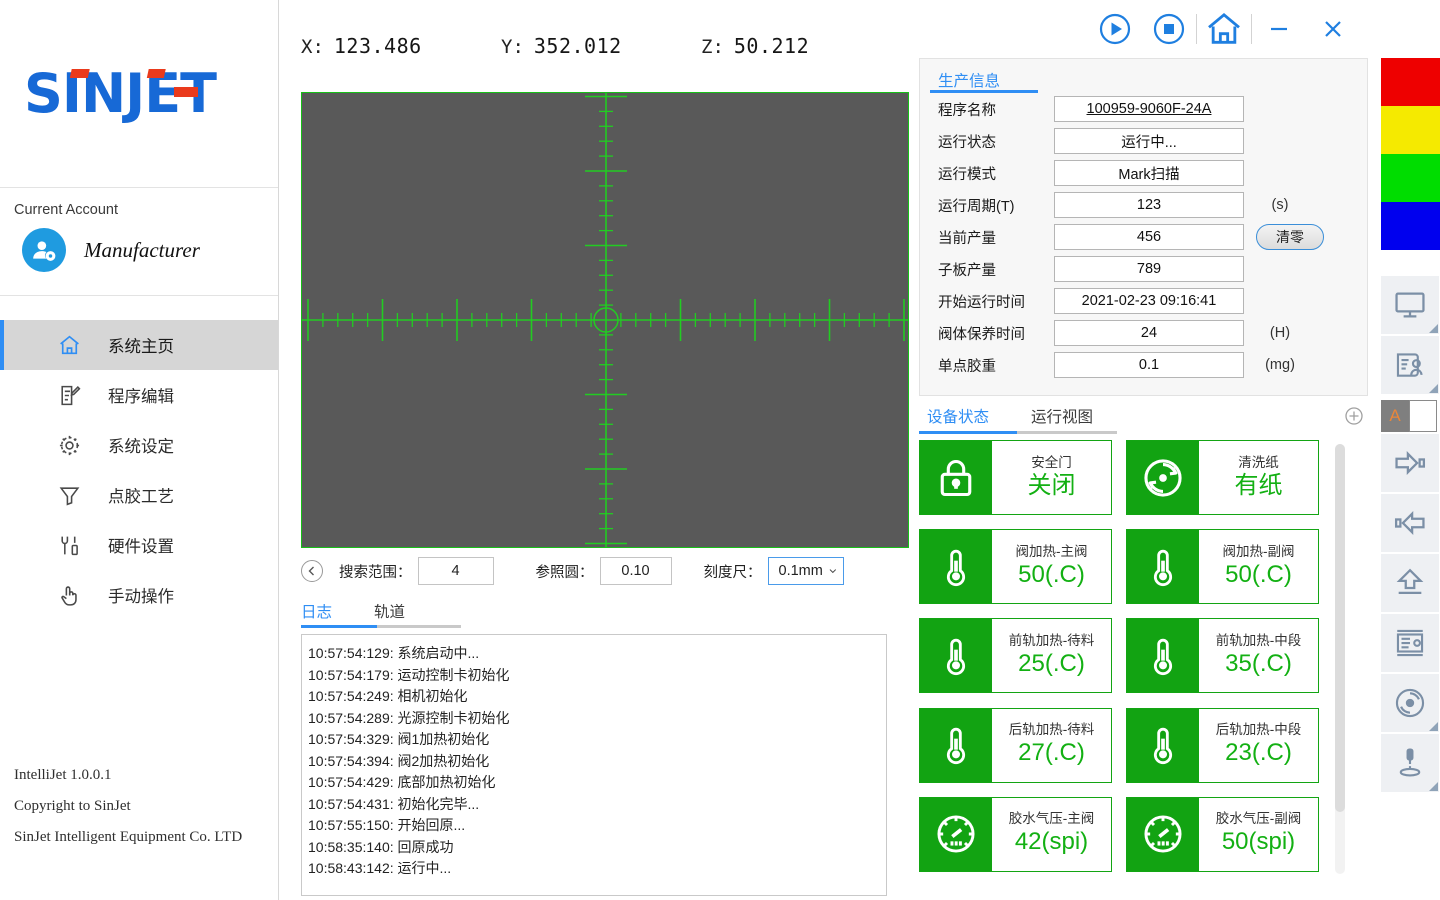 The width and height of the screenshot is (1440, 900). I want to click on tab-device-status: 设备状态, so click(958, 419).